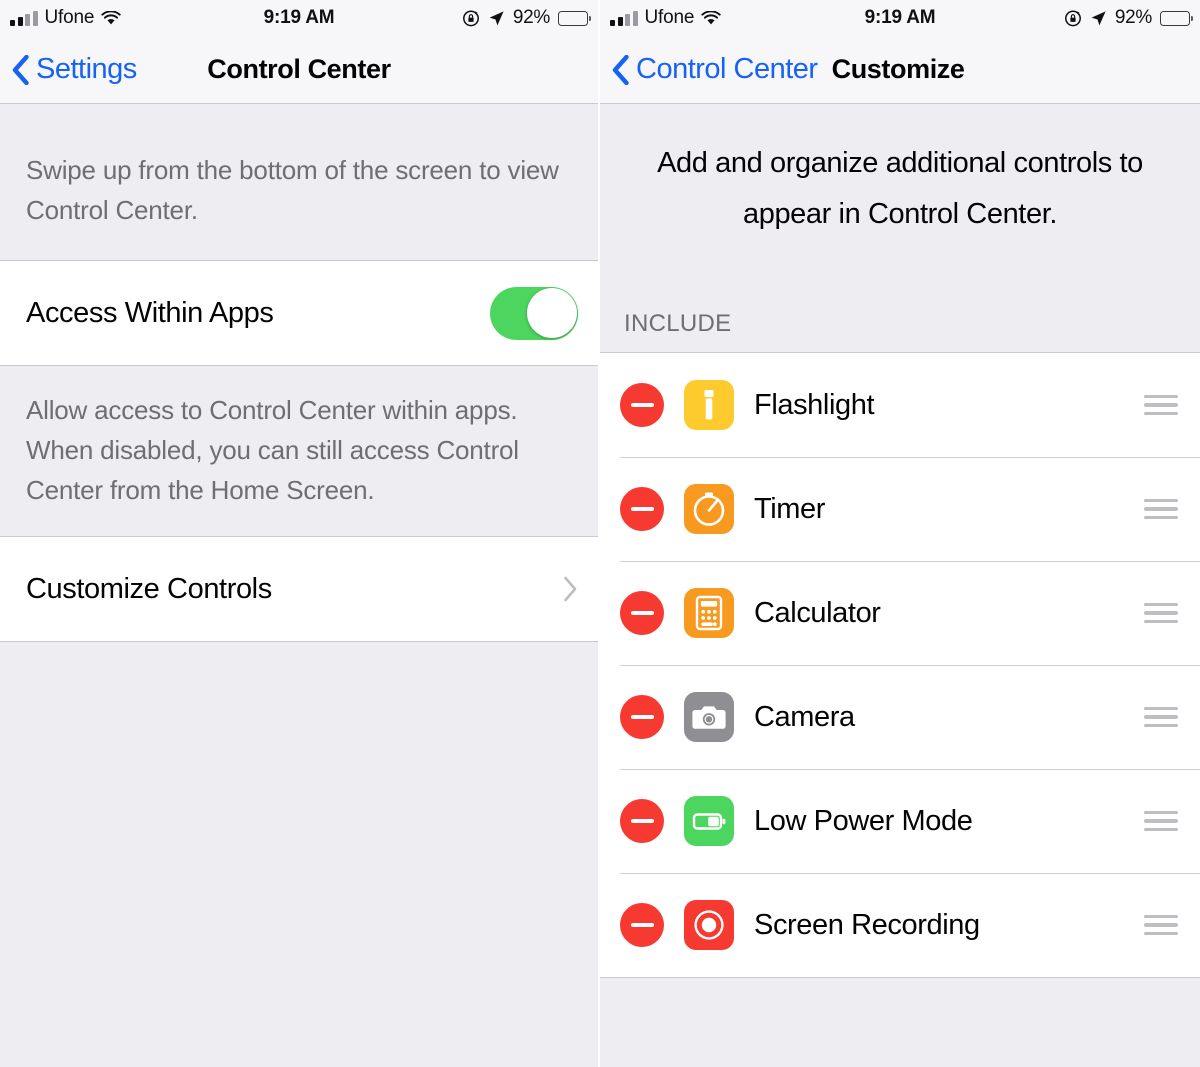  Describe the element at coordinates (867, 924) in the screenshot. I see `list-item-label: Screen Recording` at that location.